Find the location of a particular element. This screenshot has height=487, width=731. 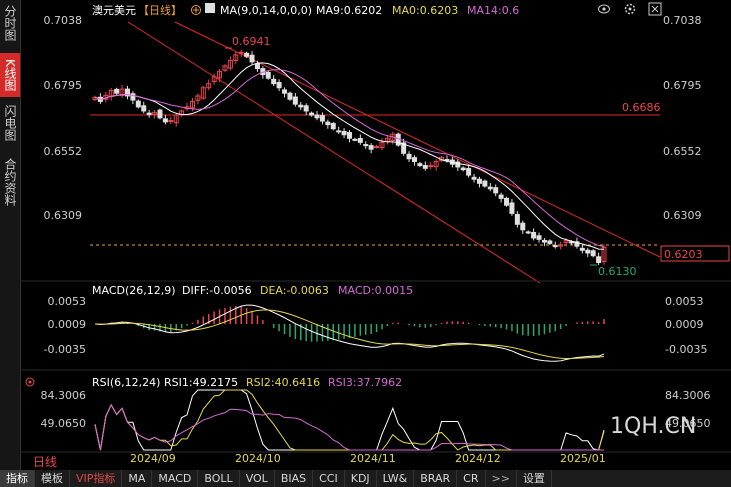

tab-cr: CR is located at coordinates (471, 478).